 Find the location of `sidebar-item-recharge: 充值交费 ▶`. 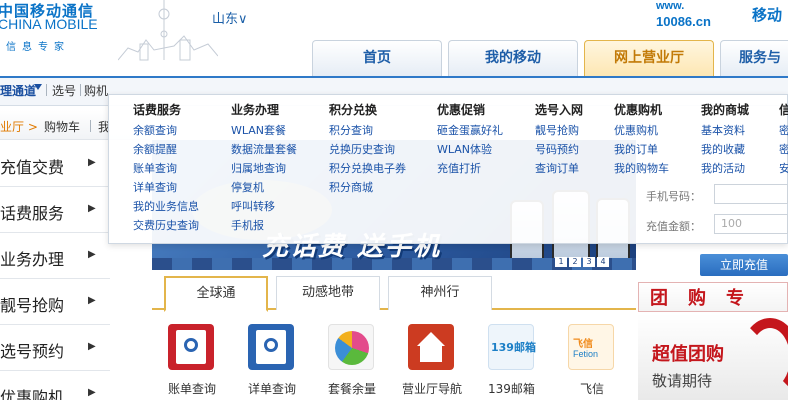

sidebar-item-recharge: 充值交费 ▶ is located at coordinates (55, 164).